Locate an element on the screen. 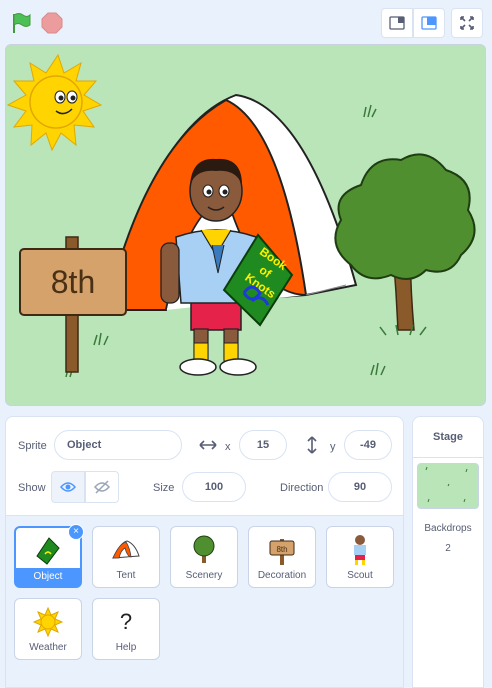 The width and height of the screenshot is (492, 688). horizontal-arrows-icon is located at coordinates (208, 445).